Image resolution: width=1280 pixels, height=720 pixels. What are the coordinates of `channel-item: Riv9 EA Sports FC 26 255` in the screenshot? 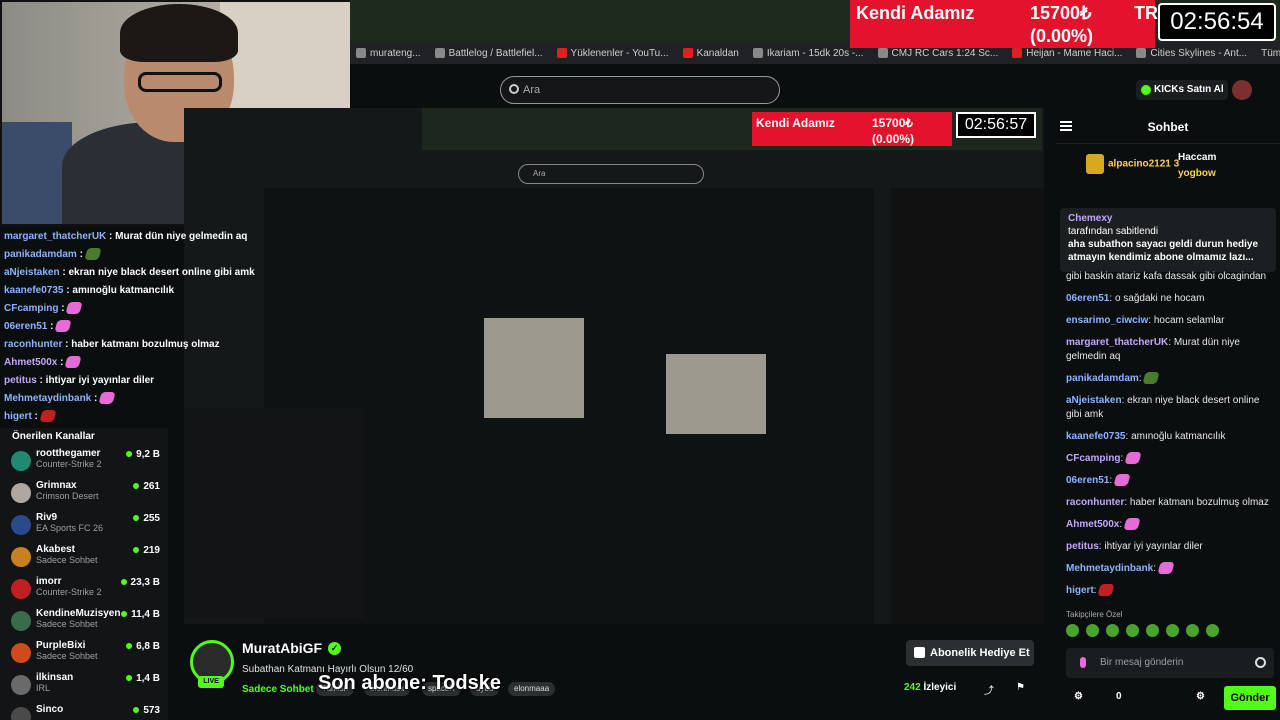 It's located at (84, 525).